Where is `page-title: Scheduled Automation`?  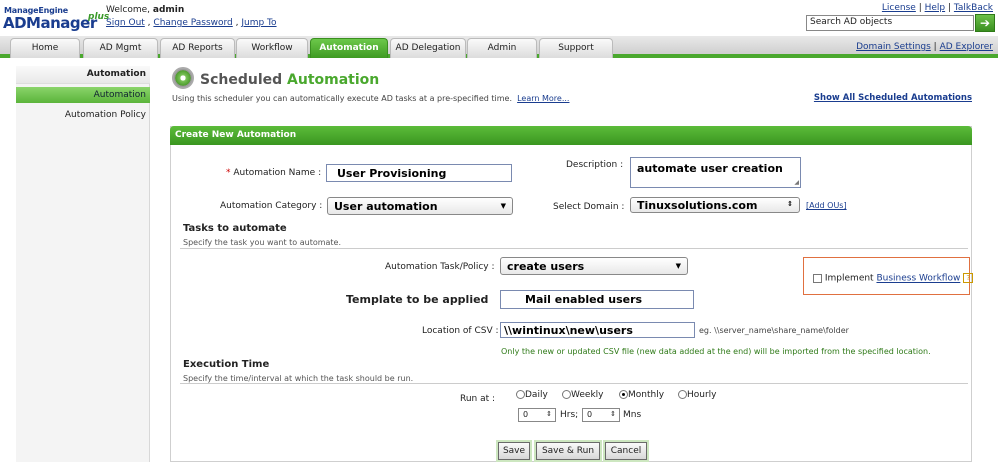
page-title: Scheduled Automation is located at coordinates (289, 80).